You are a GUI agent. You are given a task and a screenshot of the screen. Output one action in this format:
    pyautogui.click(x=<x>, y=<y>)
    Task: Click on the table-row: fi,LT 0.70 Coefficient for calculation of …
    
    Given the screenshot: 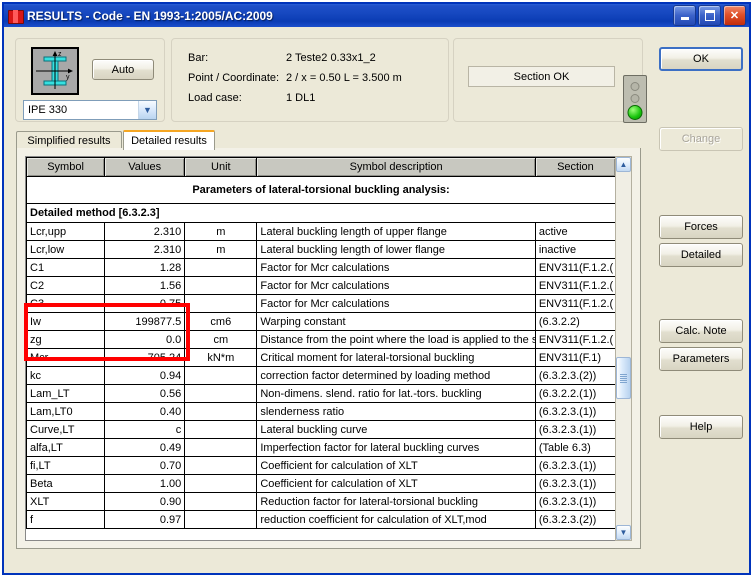 What is the action you would take?
    pyautogui.click(x=321, y=465)
    